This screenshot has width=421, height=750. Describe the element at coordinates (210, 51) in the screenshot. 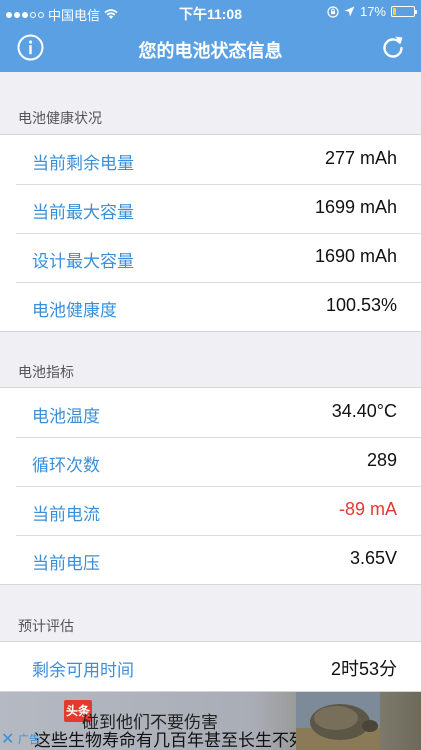

I see `page-title: 您的电池状态信息` at that location.